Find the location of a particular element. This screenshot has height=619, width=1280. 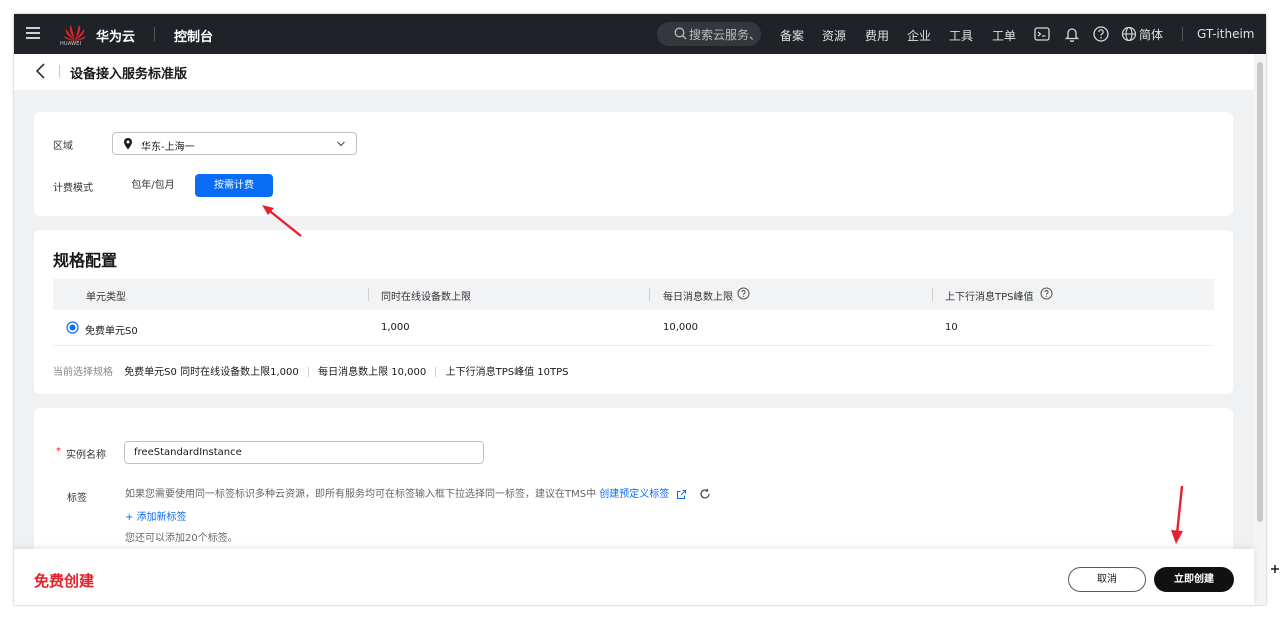

instance-name-label: 实例名称 is located at coordinates (86, 455).